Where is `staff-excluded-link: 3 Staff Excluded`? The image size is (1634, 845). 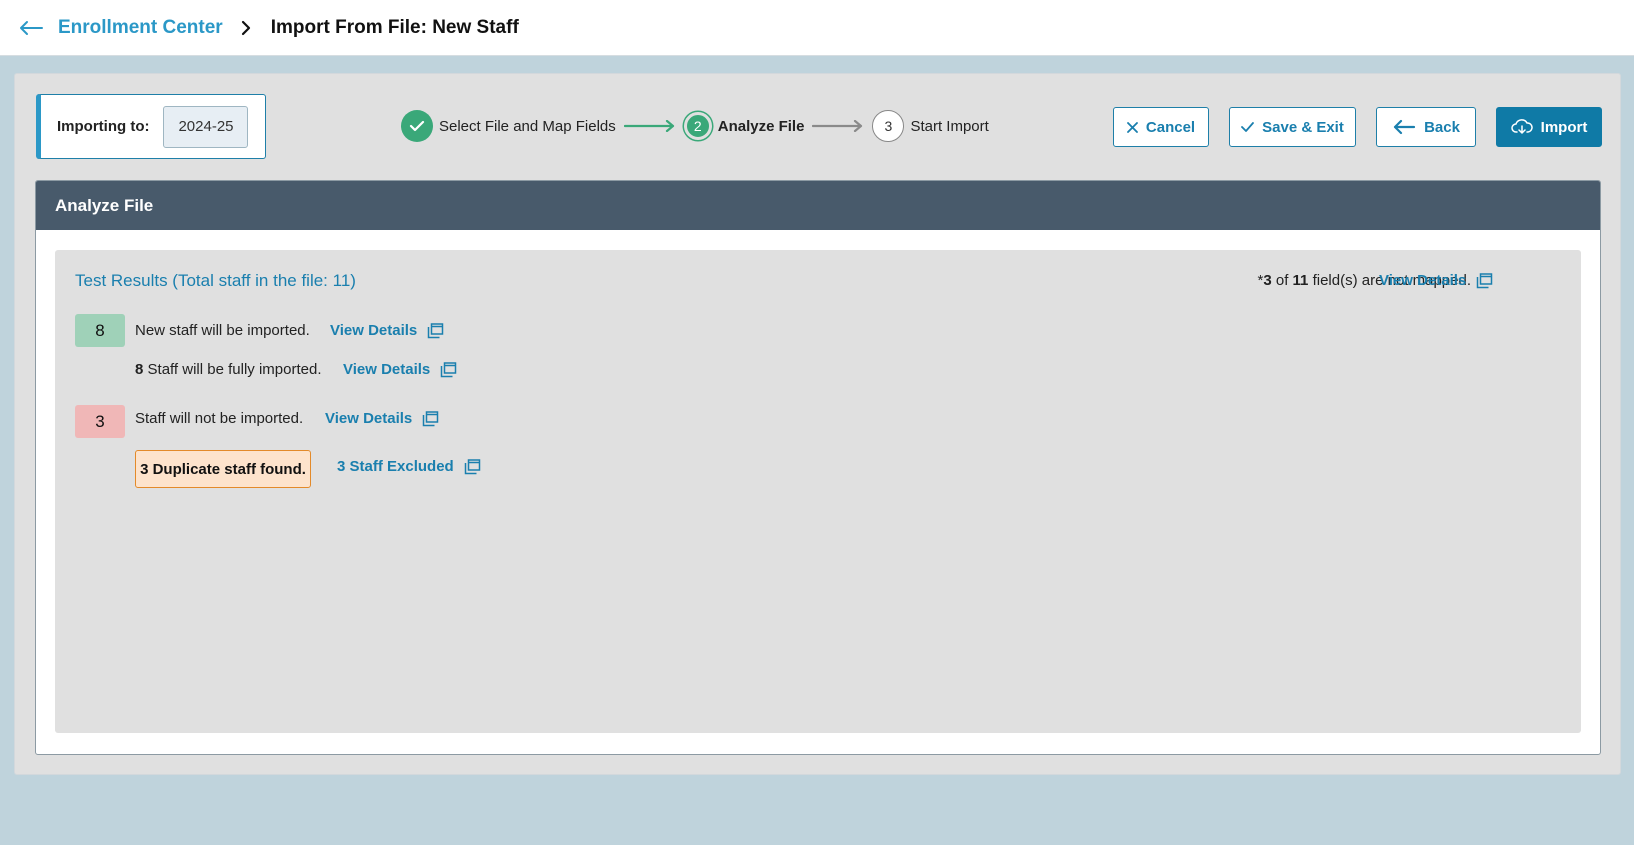
staff-excluded-link: 3 Staff Excluded is located at coordinates (409, 466).